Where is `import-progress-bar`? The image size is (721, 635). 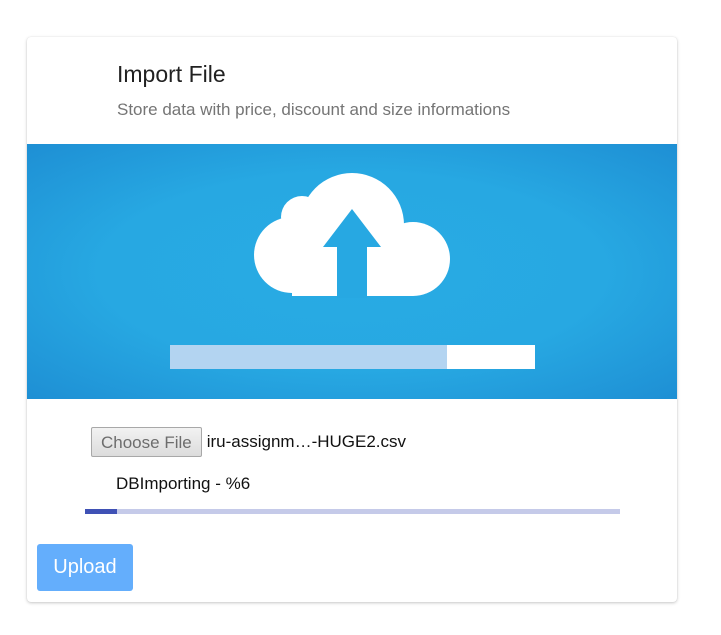 import-progress-bar is located at coordinates (352, 511).